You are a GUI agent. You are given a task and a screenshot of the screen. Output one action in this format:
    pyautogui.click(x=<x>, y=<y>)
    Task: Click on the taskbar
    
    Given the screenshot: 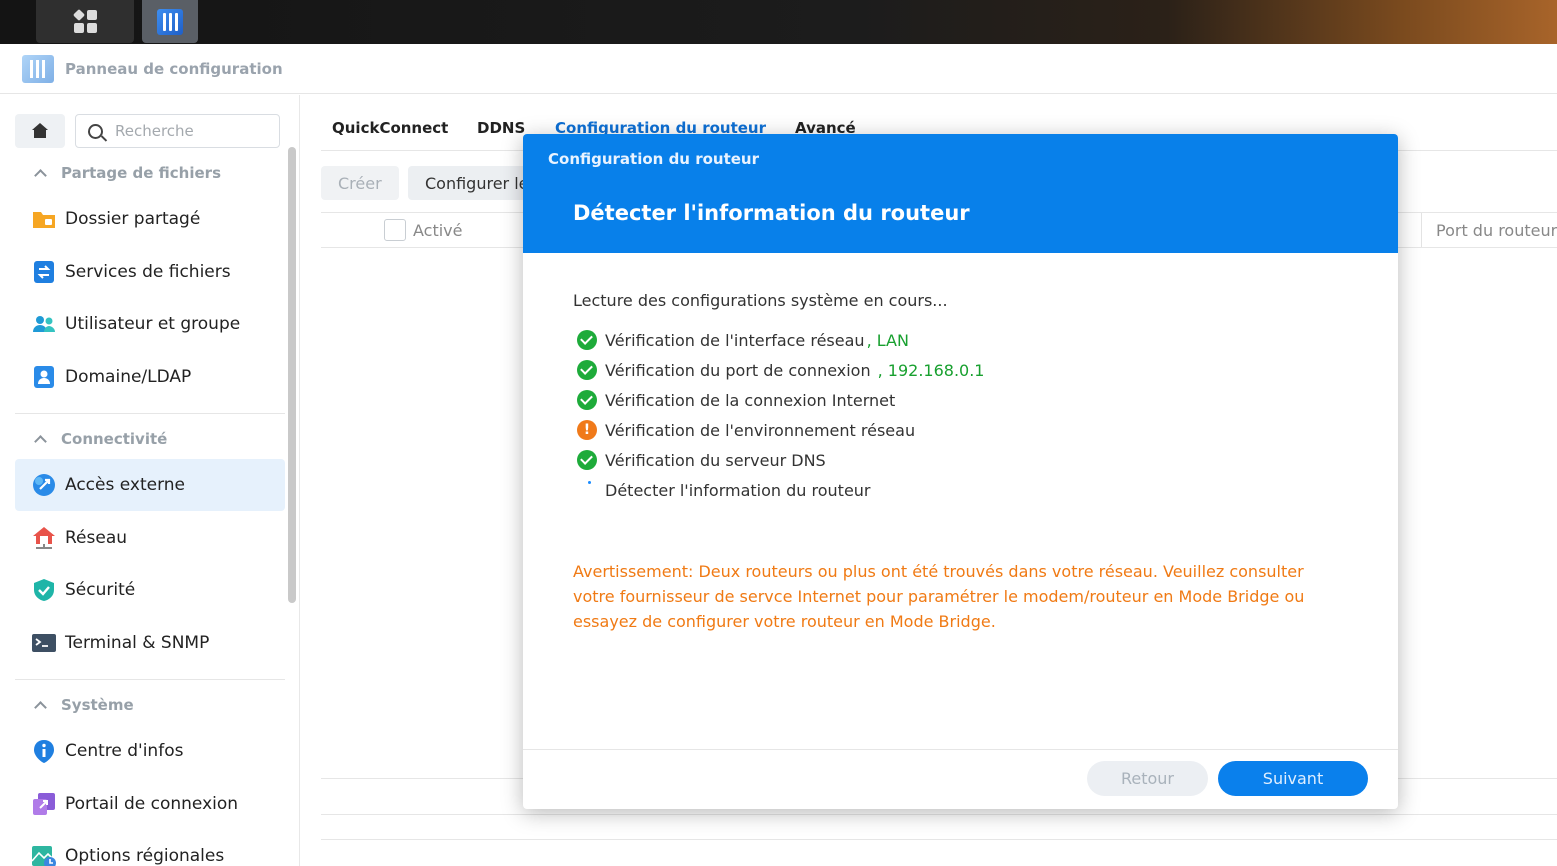 What is the action you would take?
    pyautogui.click(x=778, y=22)
    